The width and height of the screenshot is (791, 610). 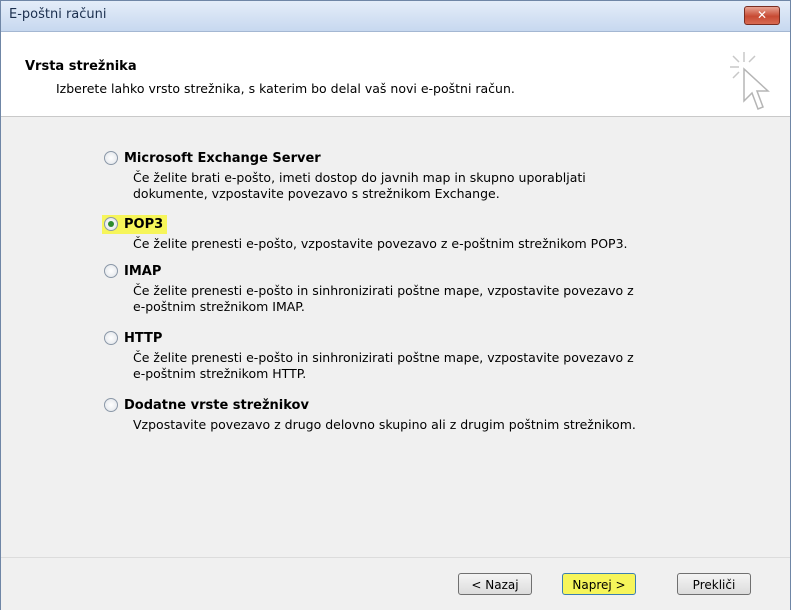 I want to click on radio-selected-dot, so click(x=111, y=224).